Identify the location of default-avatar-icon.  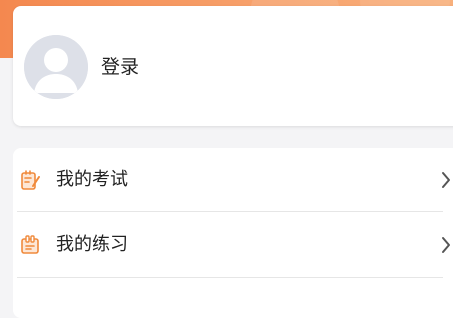
(56, 67).